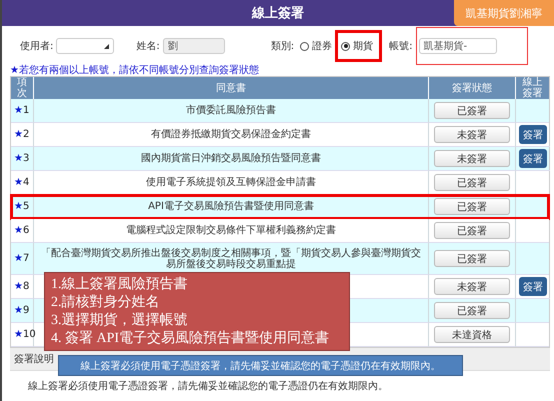 This screenshot has width=554, height=401. What do you see at coordinates (26, 110) in the screenshot?
I see `row-index: 1` at bounding box center [26, 110].